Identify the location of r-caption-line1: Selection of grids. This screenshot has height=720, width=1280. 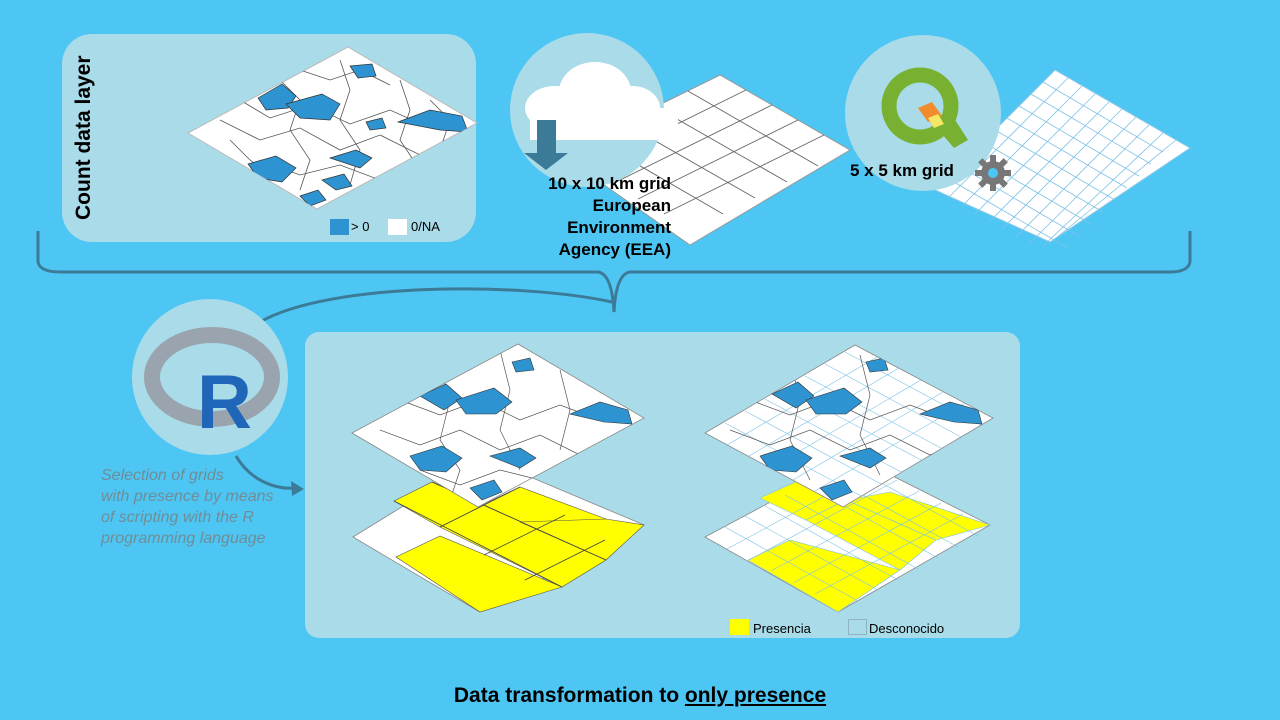
(162, 475).